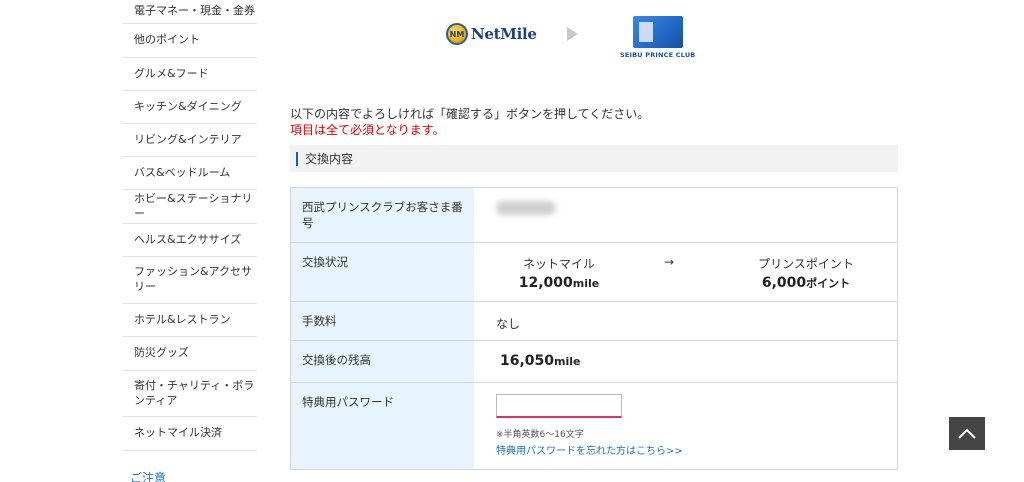 The height and width of the screenshot is (482, 1024). I want to click on scroll-top-button, so click(967, 433).